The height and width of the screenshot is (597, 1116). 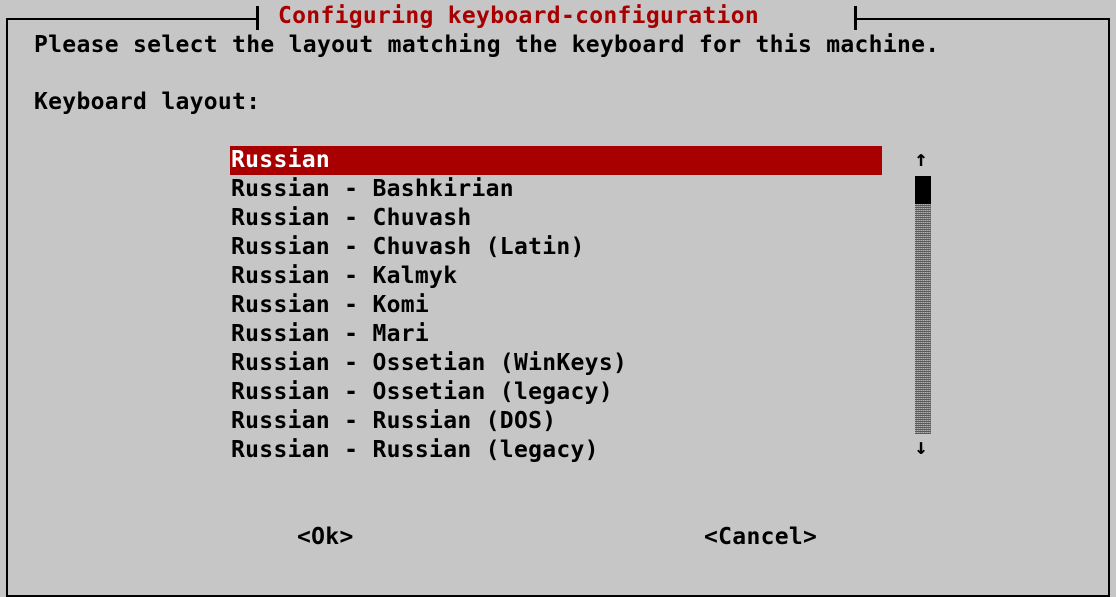 What do you see at coordinates (556, 247) in the screenshot?
I see `list-item-russian-chuvash-latin: Russian - Chuvash (Latin)` at bounding box center [556, 247].